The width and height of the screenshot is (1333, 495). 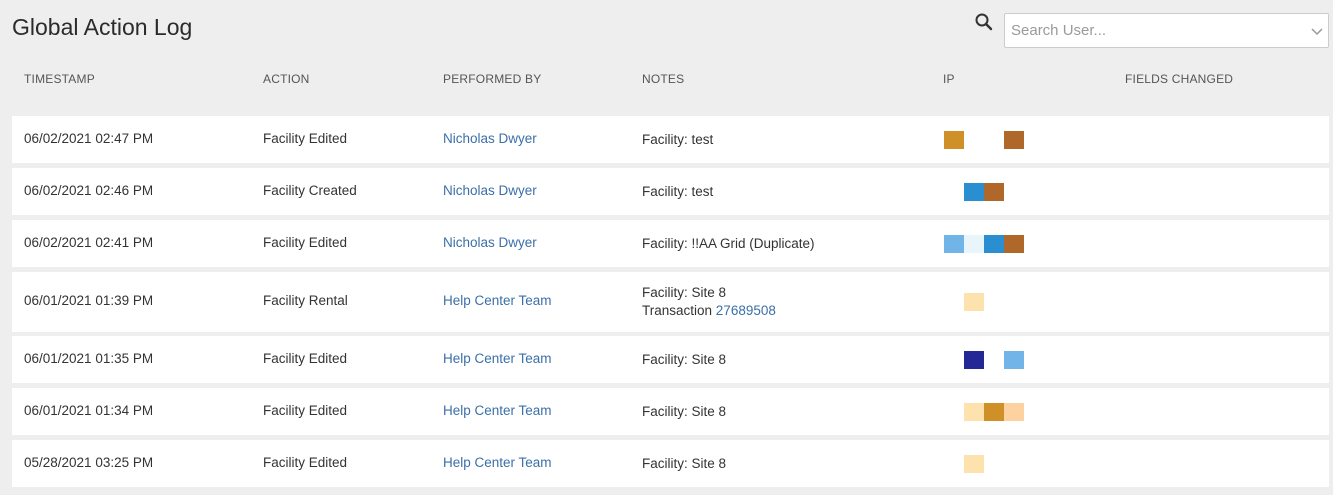 What do you see at coordinates (1179, 79) in the screenshot?
I see `column-header-fields-changed: FIELDS CHANGED` at bounding box center [1179, 79].